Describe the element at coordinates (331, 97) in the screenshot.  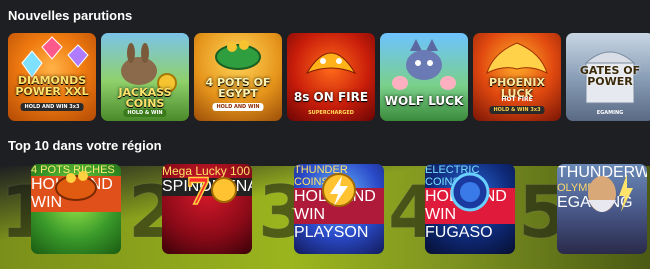
I see `game-title: 8s ON FIRE` at that location.